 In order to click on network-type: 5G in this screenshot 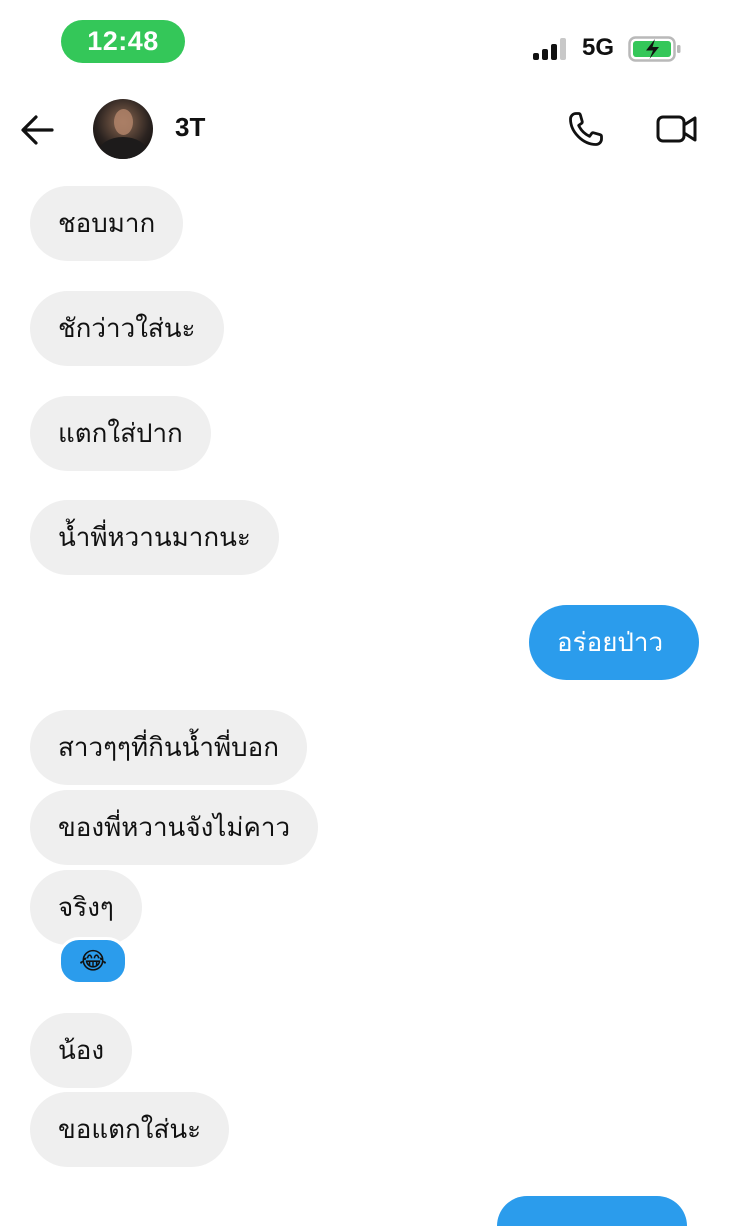, I will do `click(598, 47)`.